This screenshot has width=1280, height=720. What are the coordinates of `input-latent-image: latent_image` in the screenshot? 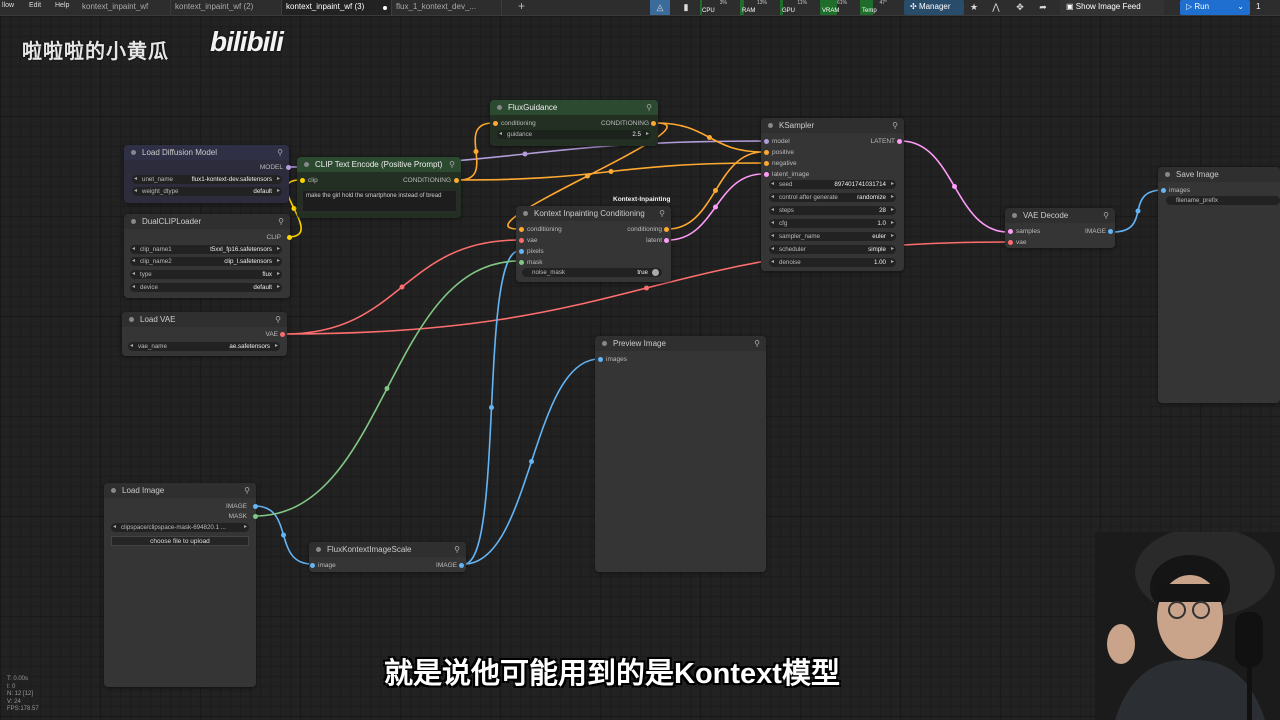 It's located at (790, 174).